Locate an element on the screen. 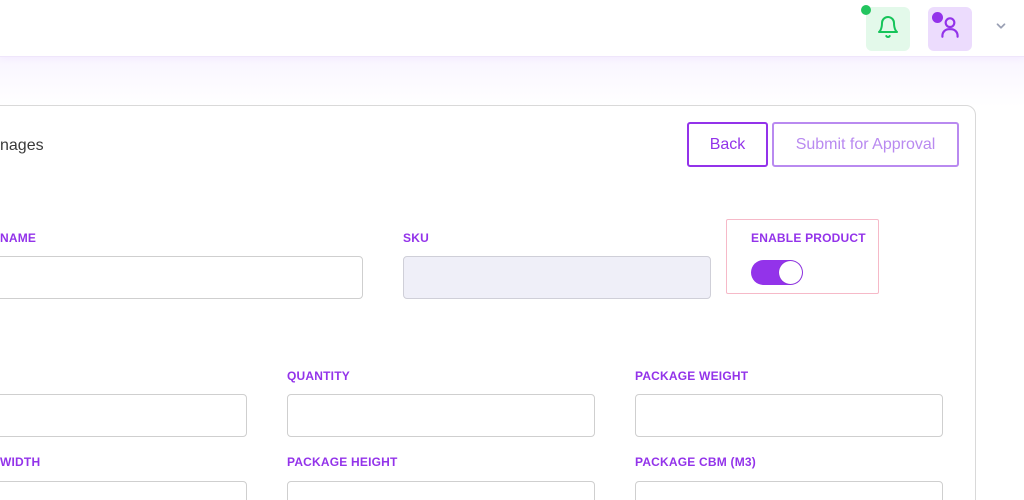 This screenshot has width=1024, height=500. name-label: NAME is located at coordinates (18, 238).